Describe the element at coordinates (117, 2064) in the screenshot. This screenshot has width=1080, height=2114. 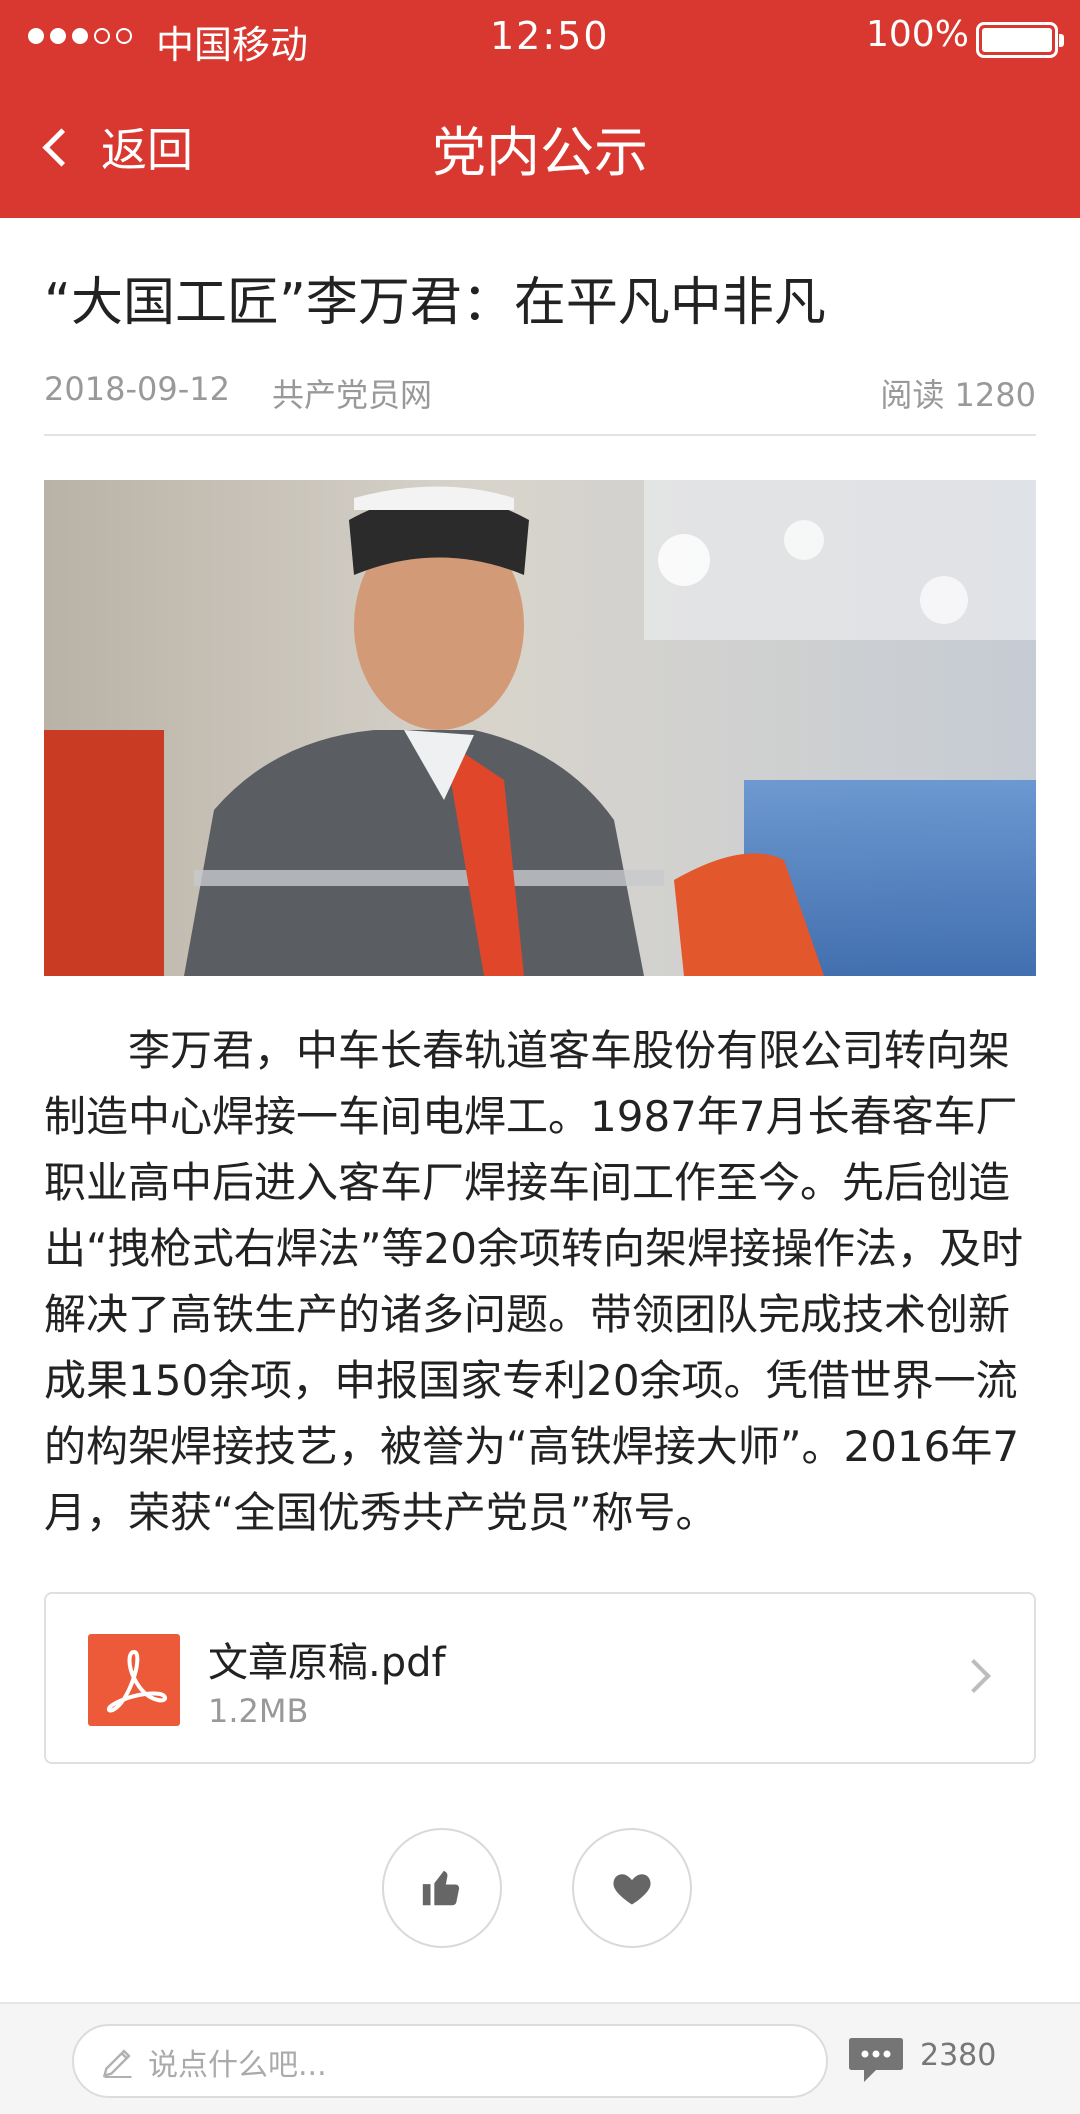
I see `pencil-icon` at that location.